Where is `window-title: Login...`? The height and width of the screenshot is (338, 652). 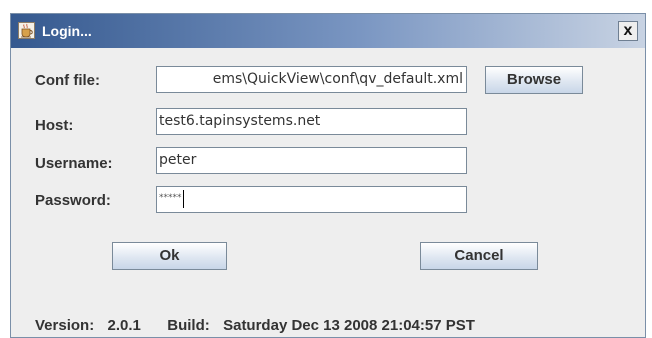
window-title: Login... is located at coordinates (67, 31).